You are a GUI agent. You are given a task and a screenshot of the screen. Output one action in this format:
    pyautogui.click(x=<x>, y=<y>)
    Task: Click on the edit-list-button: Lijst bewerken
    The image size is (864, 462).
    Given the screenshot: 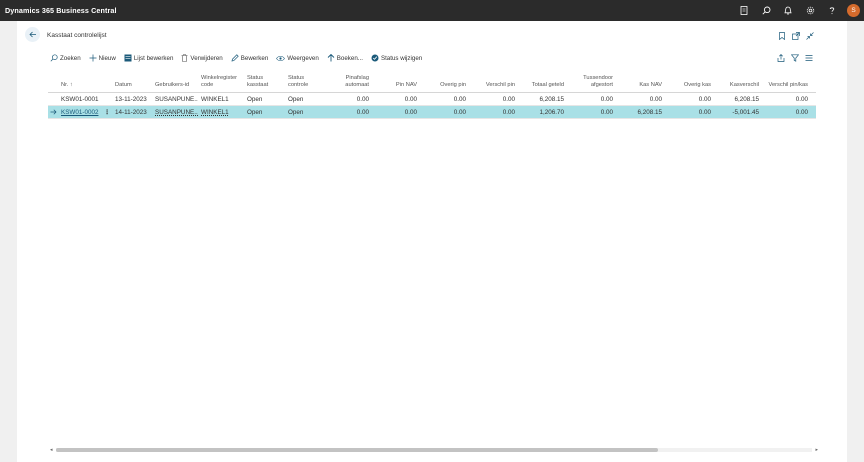 What is the action you would take?
    pyautogui.click(x=149, y=58)
    